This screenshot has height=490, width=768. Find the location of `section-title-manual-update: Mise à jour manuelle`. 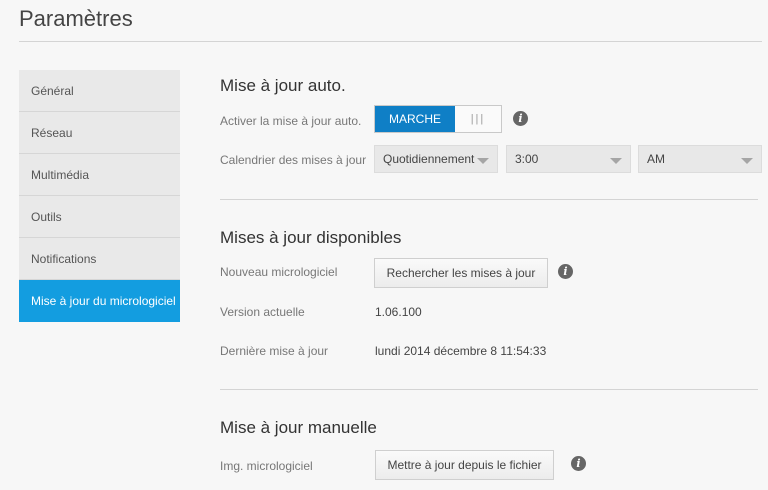

section-title-manual-update: Mise à jour manuelle is located at coordinates (298, 427).